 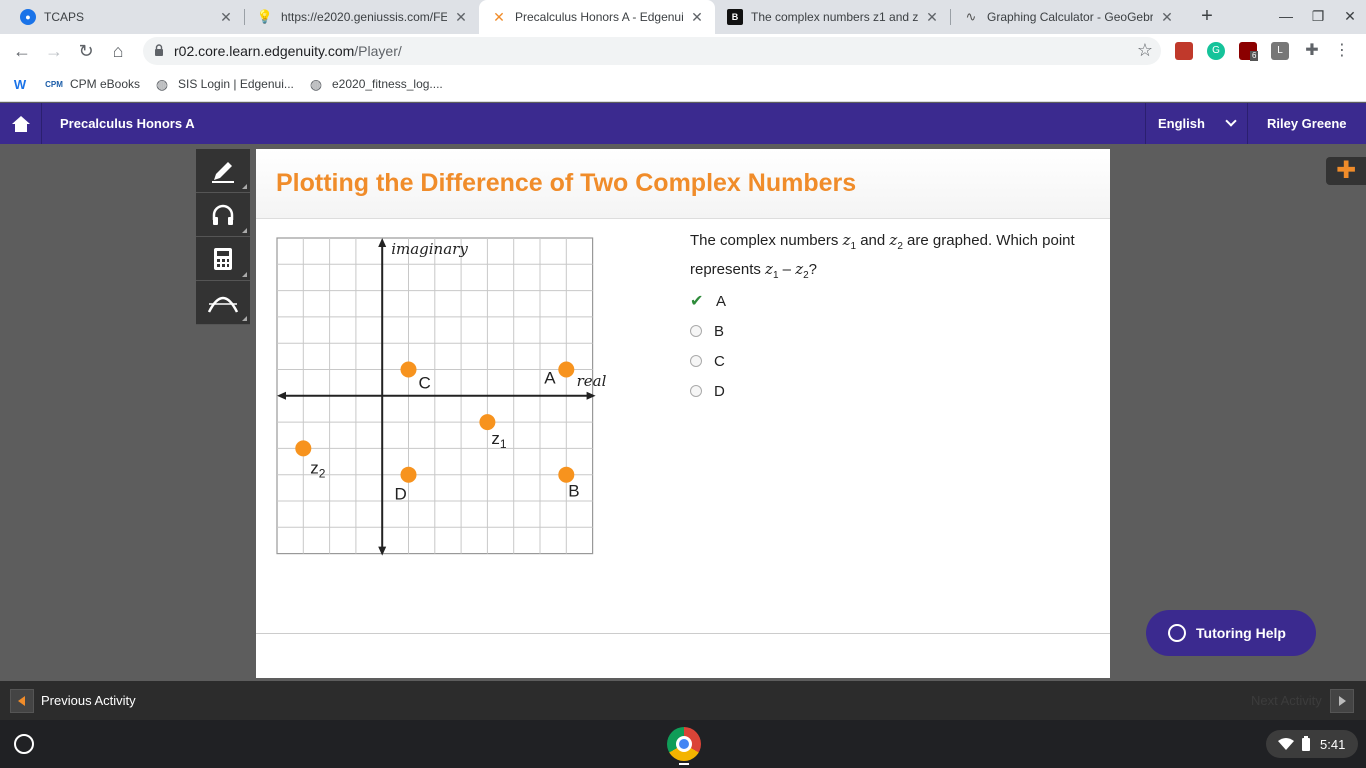 I want to click on more-menu-icon: ⋮, so click(x=1342, y=51).